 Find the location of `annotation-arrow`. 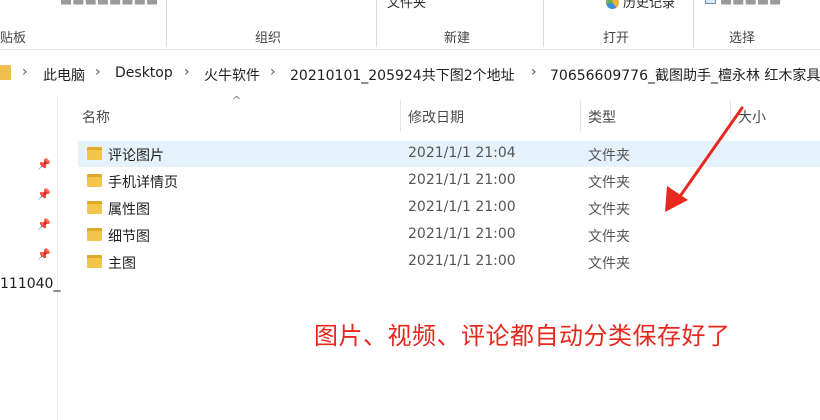

annotation-arrow is located at coordinates (704, 159).